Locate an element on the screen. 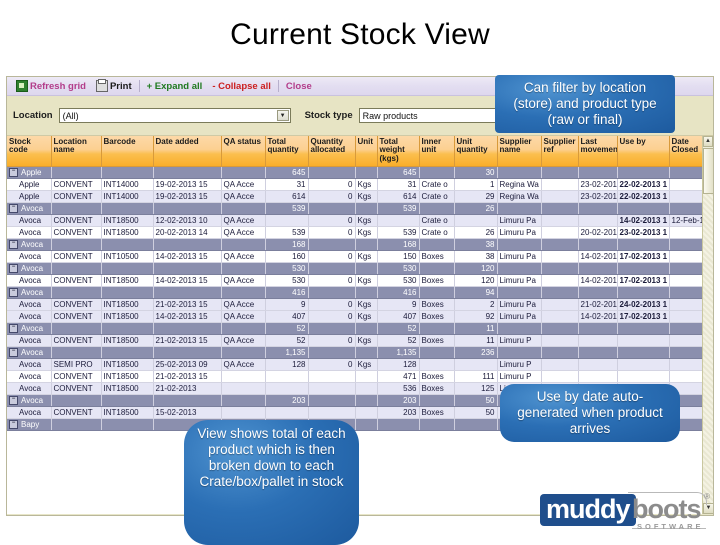 Image resolution: width=720 pixels, height=545 pixels. close-button: Close is located at coordinates (299, 86).